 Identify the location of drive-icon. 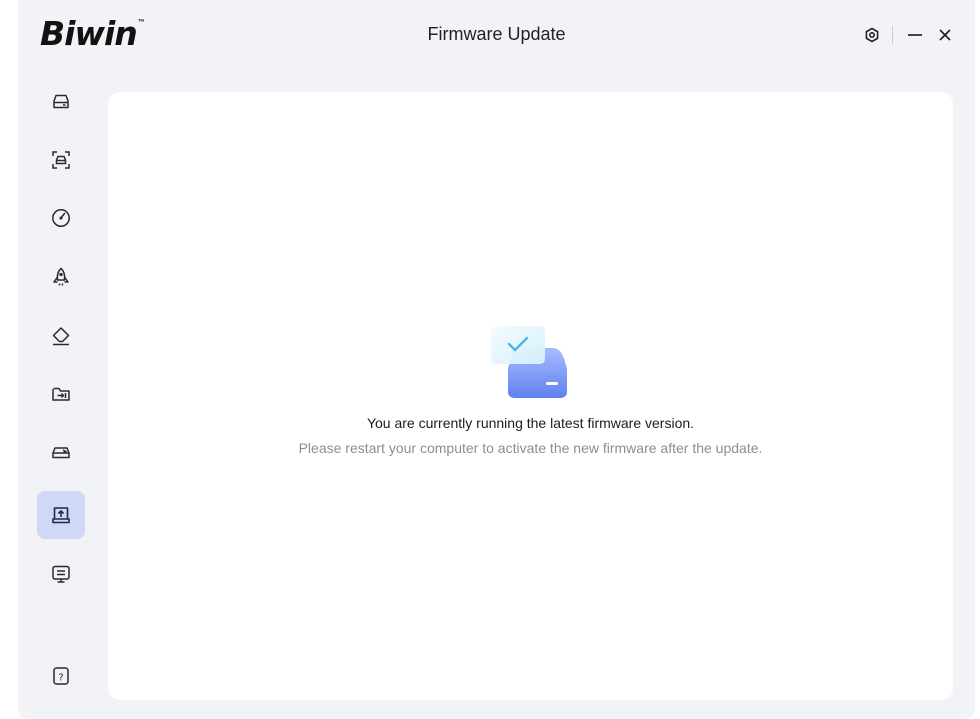
(61, 101).